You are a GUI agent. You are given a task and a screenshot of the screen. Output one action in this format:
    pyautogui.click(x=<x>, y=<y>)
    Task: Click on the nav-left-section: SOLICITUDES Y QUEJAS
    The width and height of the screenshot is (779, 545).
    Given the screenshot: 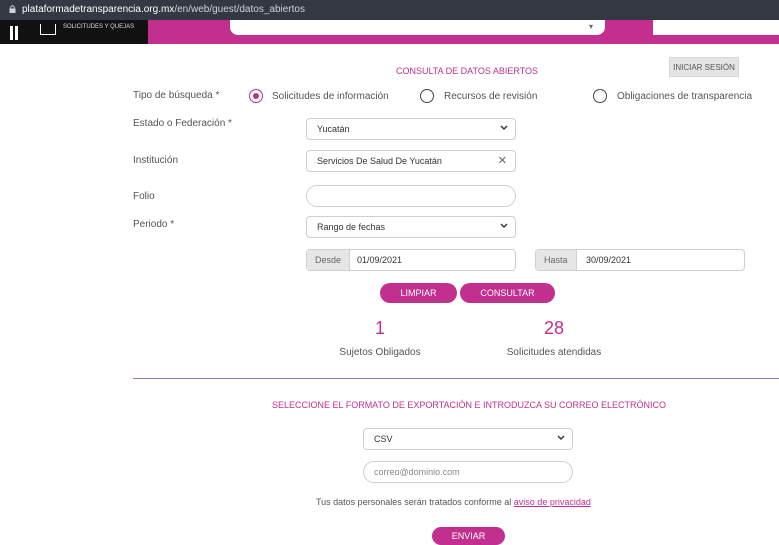 What is the action you would take?
    pyautogui.click(x=74, y=32)
    